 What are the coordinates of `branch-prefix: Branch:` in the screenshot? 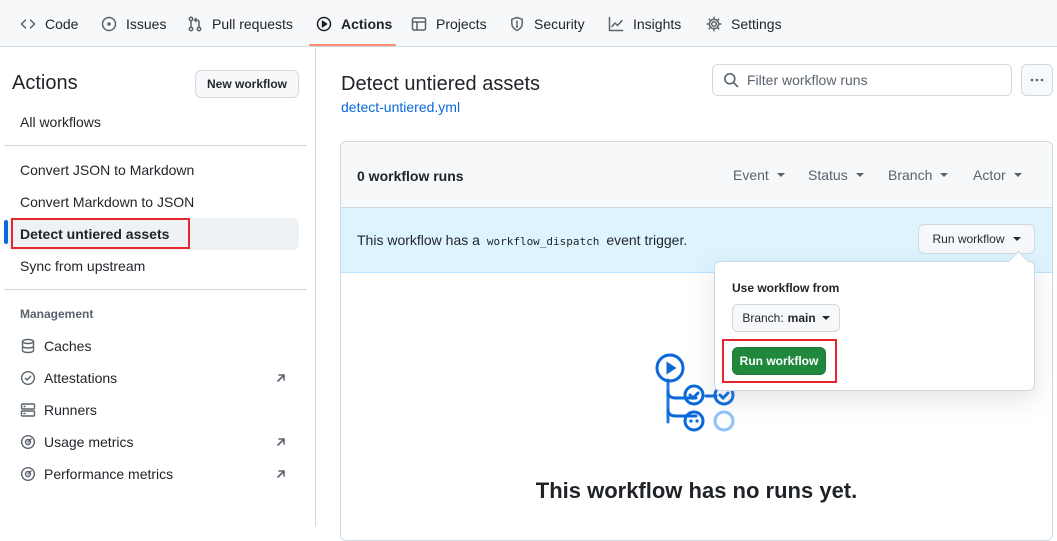 It's located at (763, 318).